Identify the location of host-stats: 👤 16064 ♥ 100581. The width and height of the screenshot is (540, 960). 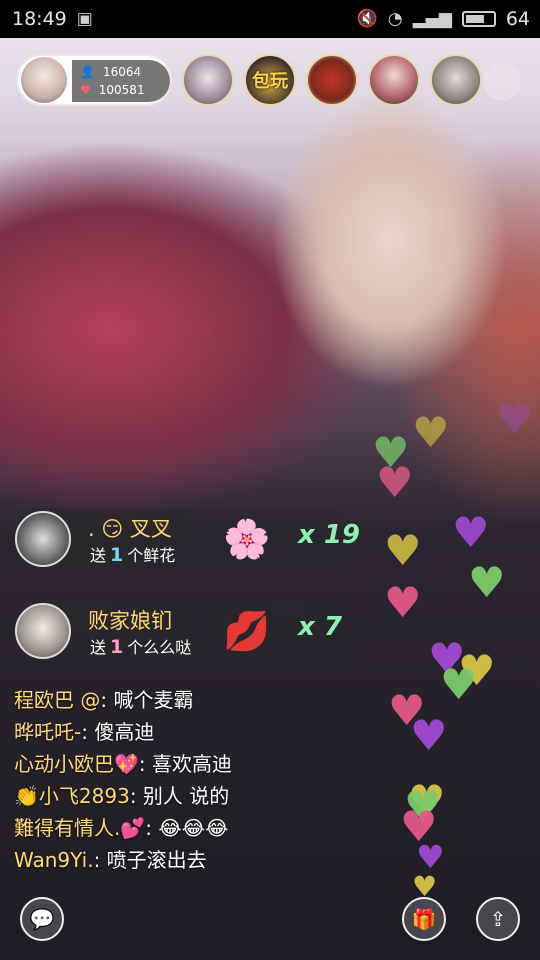
(121, 81).